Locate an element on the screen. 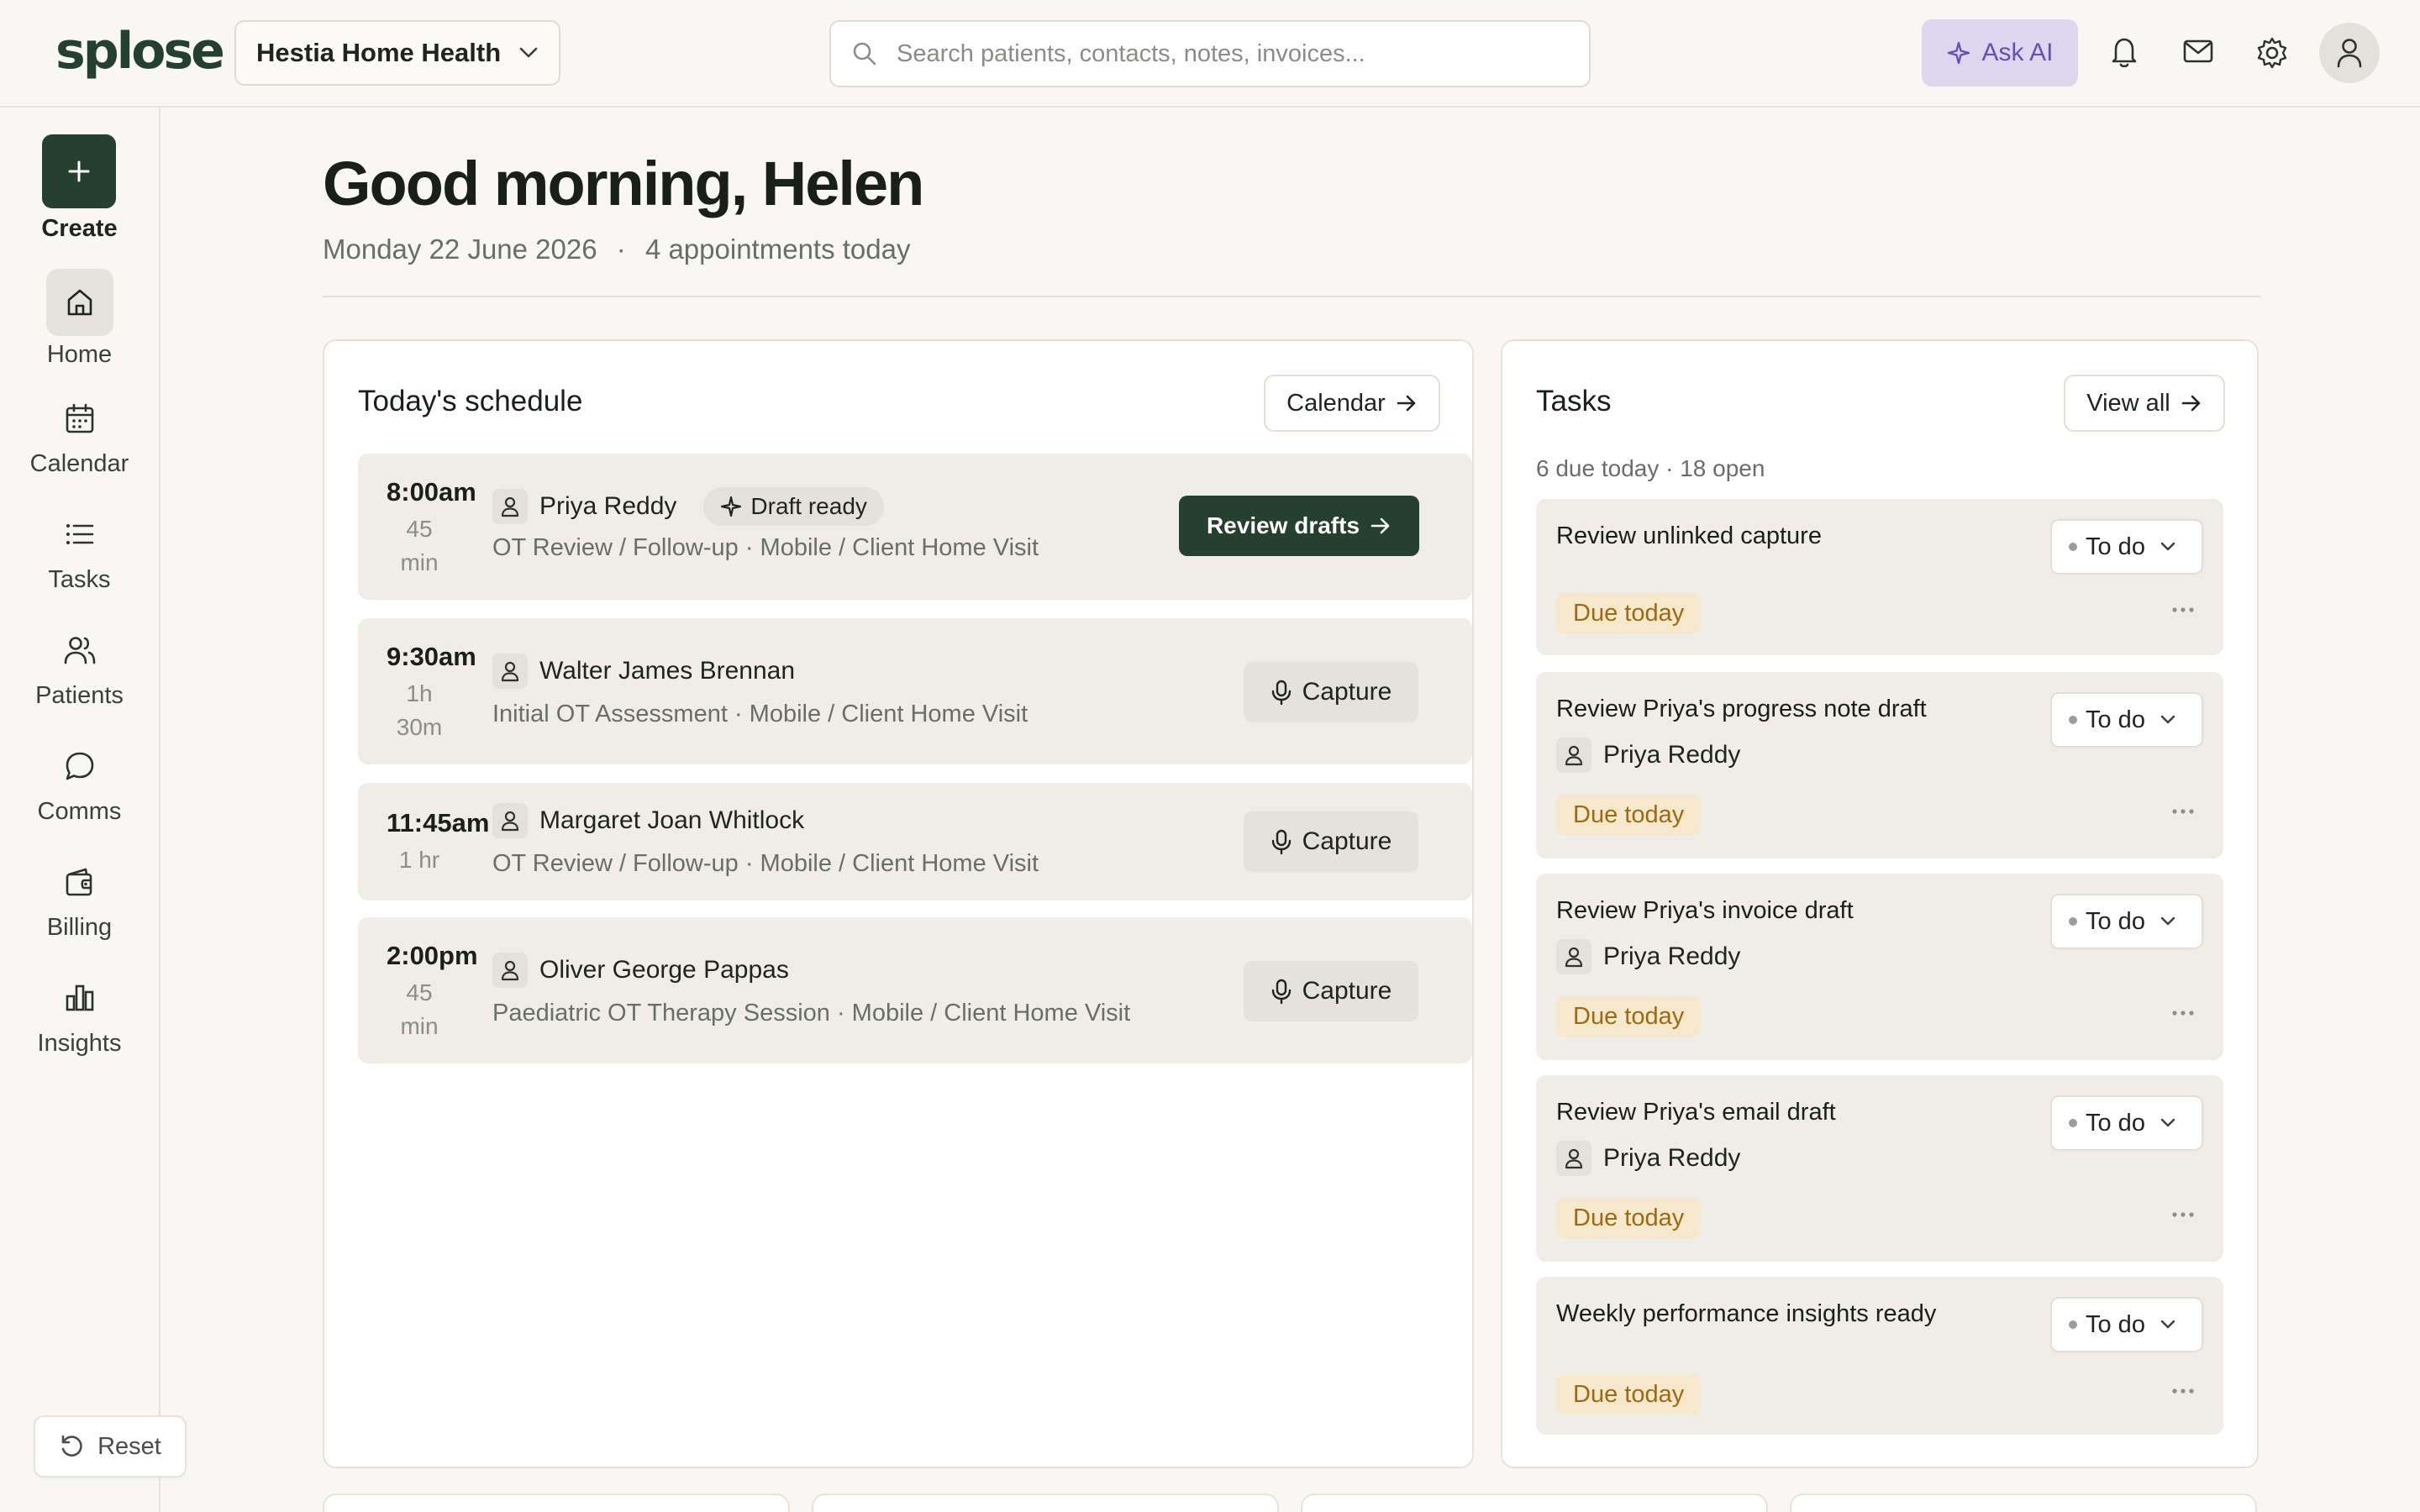  review-drafts-button: Review drafts is located at coordinates (1299, 526).